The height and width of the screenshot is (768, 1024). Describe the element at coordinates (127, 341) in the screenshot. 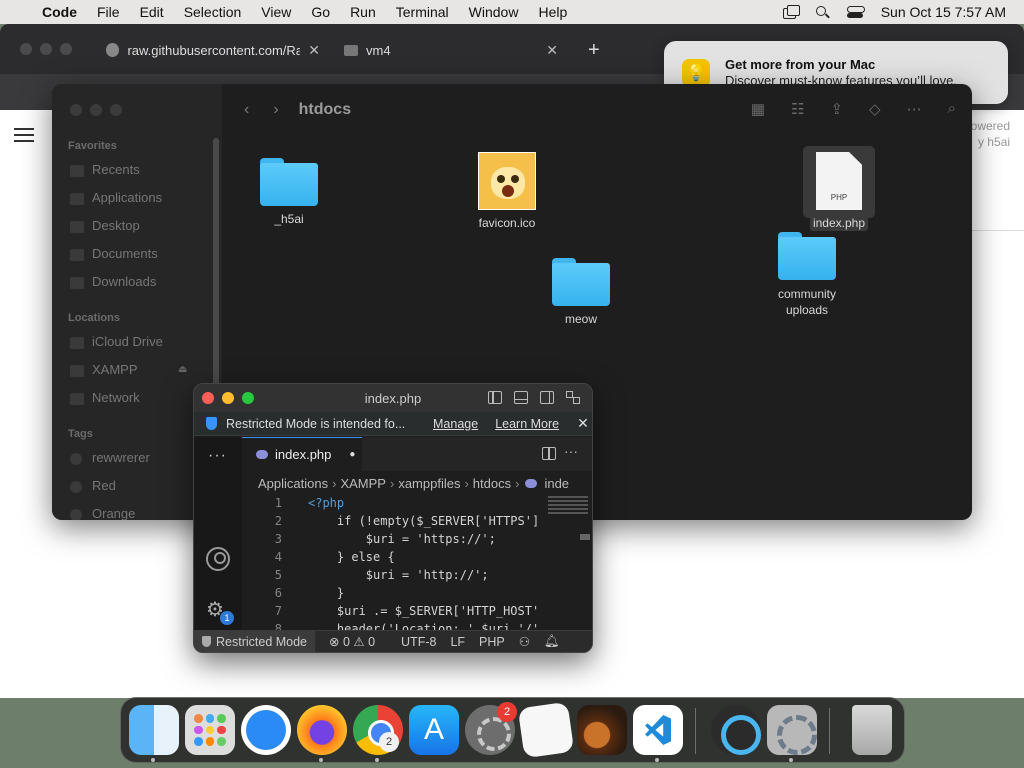

I see `sidebar-item-icloud: iCloud Drive` at that location.